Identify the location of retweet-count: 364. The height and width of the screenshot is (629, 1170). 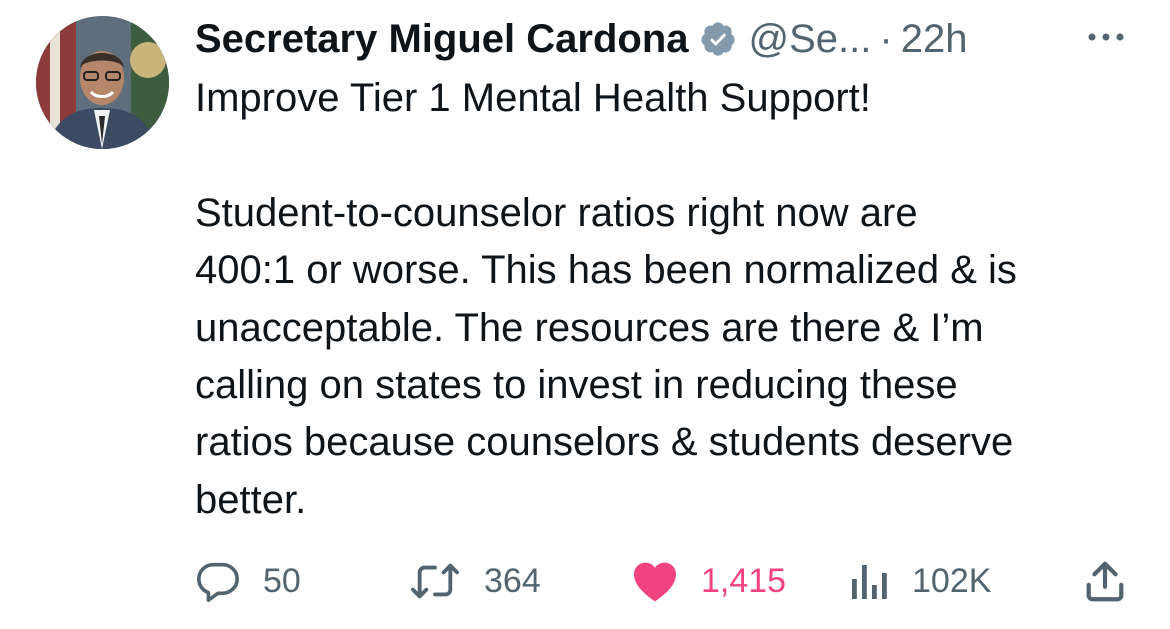
(512, 580).